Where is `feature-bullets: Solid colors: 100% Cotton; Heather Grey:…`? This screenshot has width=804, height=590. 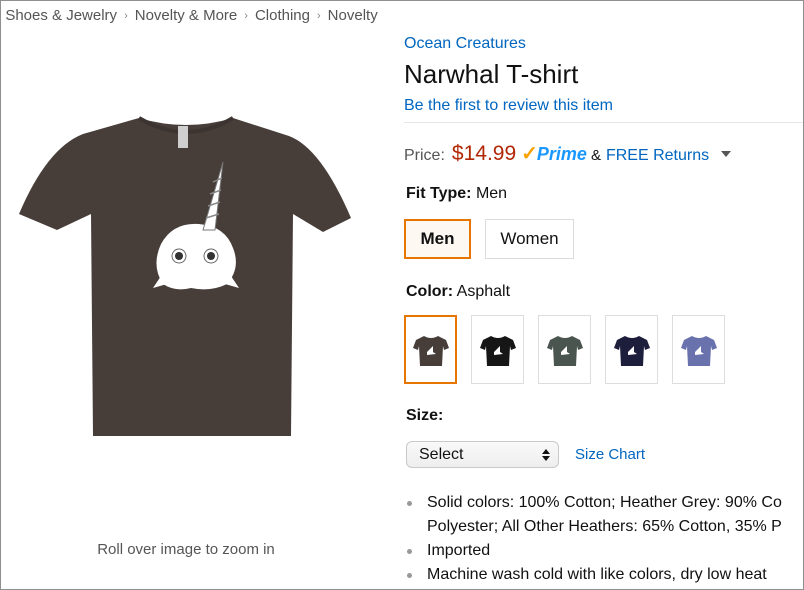 feature-bullets: Solid colors: 100% Cotton; Heather Grey:… is located at coordinates (603, 539).